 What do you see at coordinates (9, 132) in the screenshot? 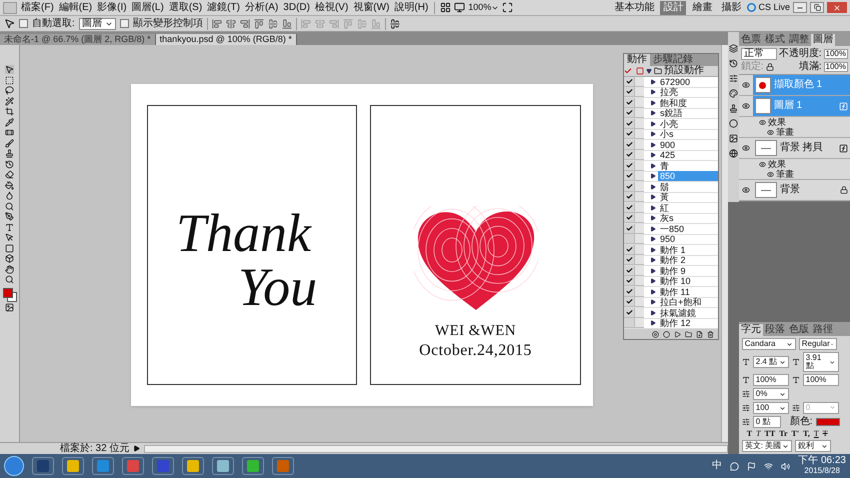
I see `bandage-icon` at bounding box center [9, 132].